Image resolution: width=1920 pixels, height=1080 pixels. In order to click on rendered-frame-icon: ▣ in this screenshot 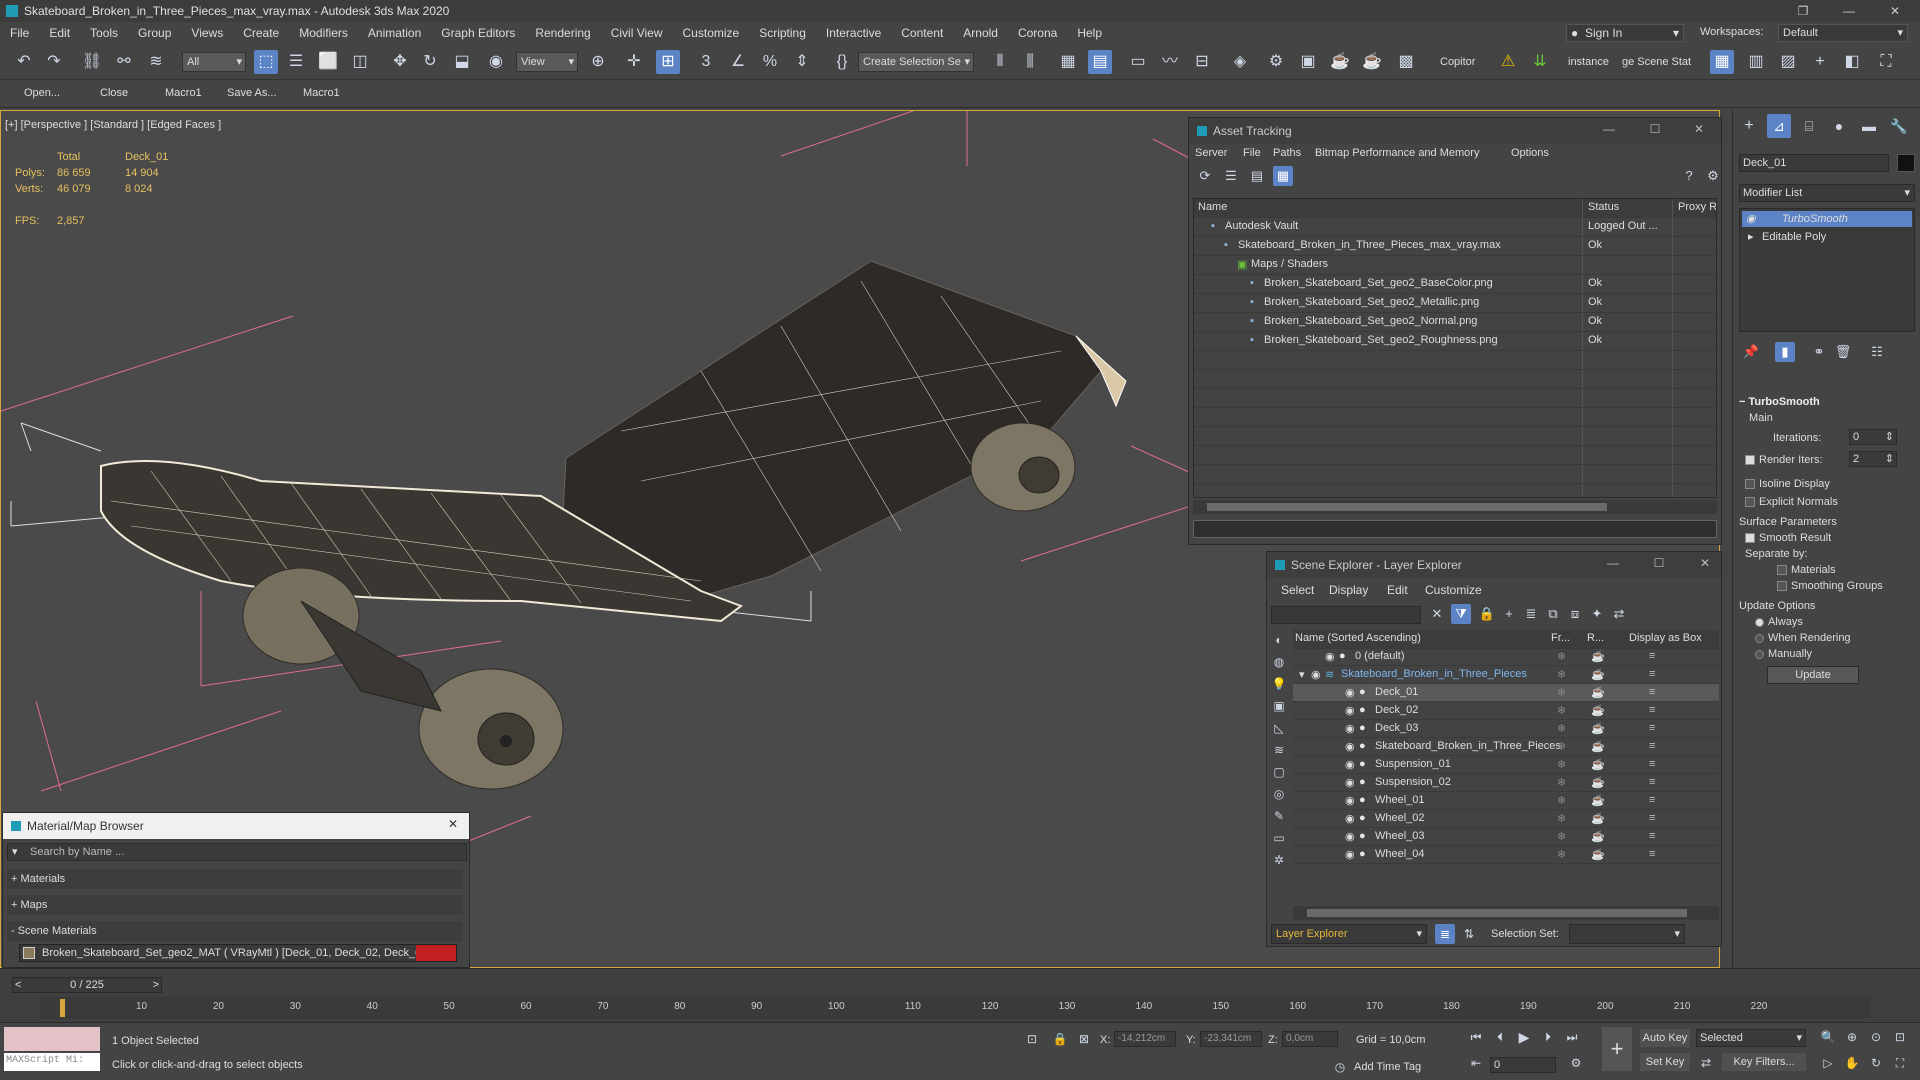, I will do `click(1308, 62)`.